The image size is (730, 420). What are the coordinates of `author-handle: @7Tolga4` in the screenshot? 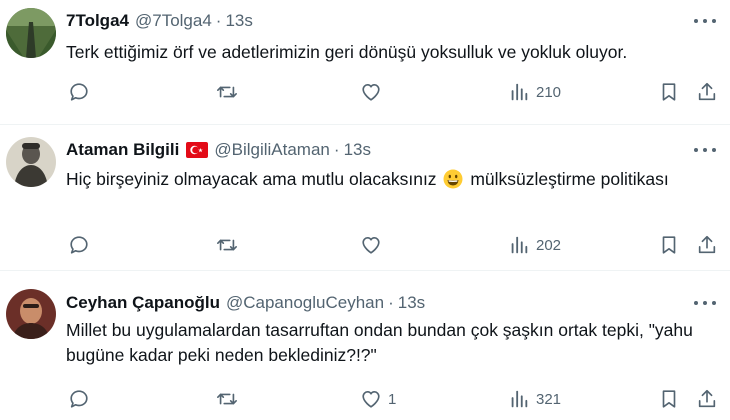 It's located at (173, 21).